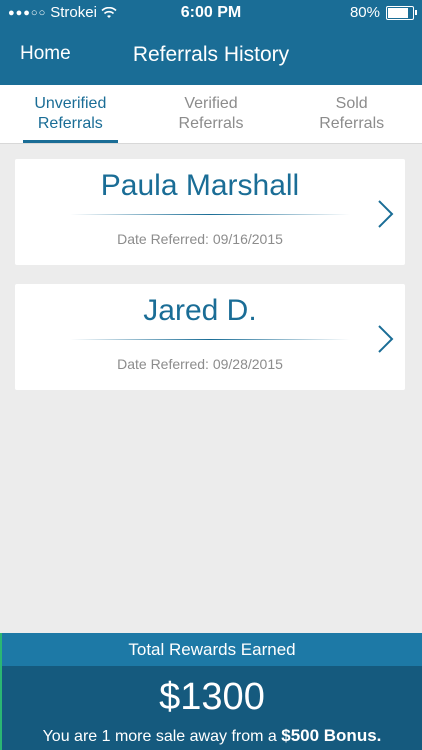 This screenshot has width=422, height=750. What do you see at coordinates (70, 103) in the screenshot?
I see `tab-label-line1: Unverified` at bounding box center [70, 103].